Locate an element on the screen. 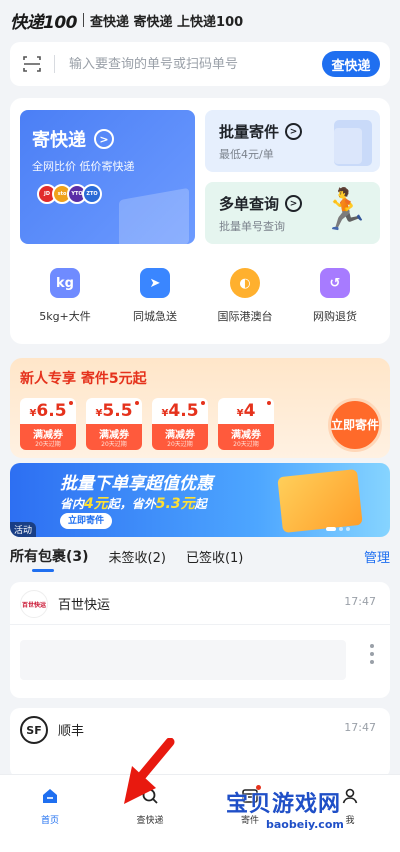 This screenshot has height=852, width=400. home-icon is located at coordinates (50, 796).